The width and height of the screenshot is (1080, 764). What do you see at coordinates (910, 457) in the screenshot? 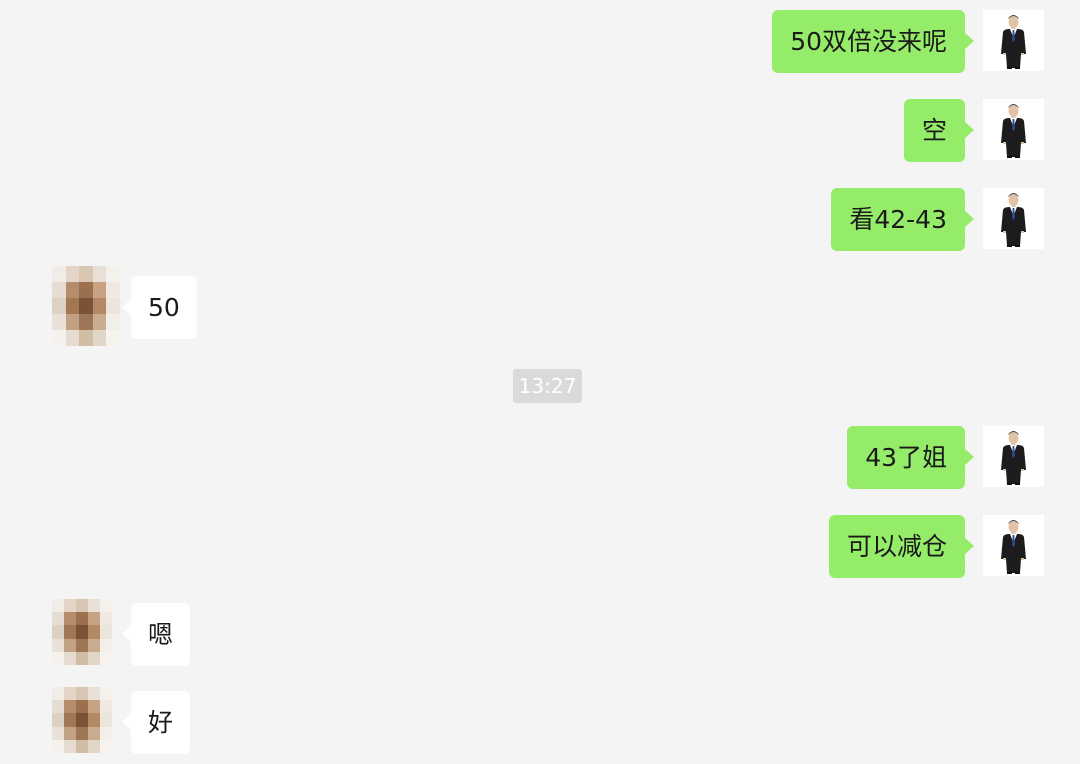
I see `message-bubble-outgoing: 43了姐` at bounding box center [910, 457].